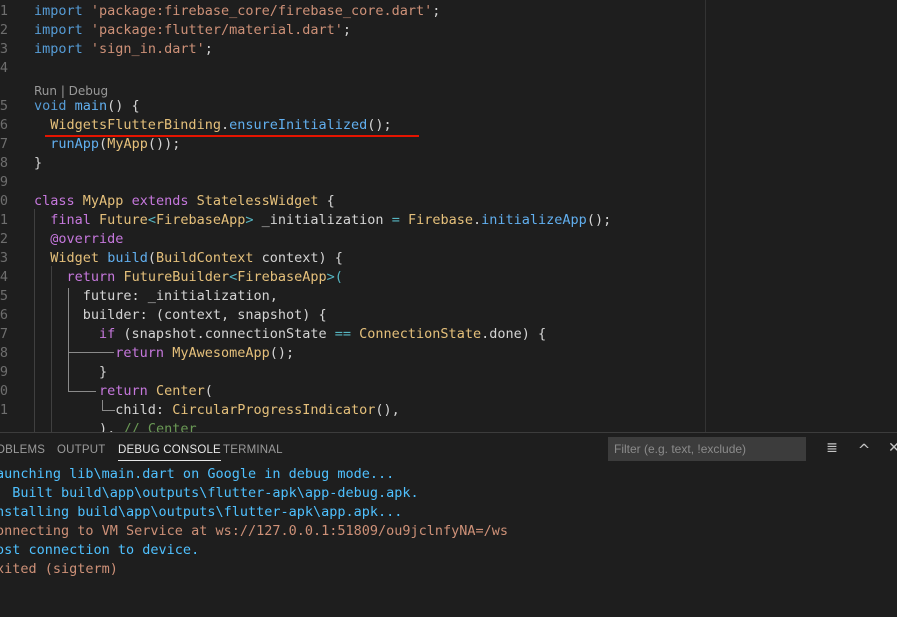 This screenshot has height=617, width=897. What do you see at coordinates (180, 391) in the screenshot?
I see `class-name: Center` at bounding box center [180, 391].